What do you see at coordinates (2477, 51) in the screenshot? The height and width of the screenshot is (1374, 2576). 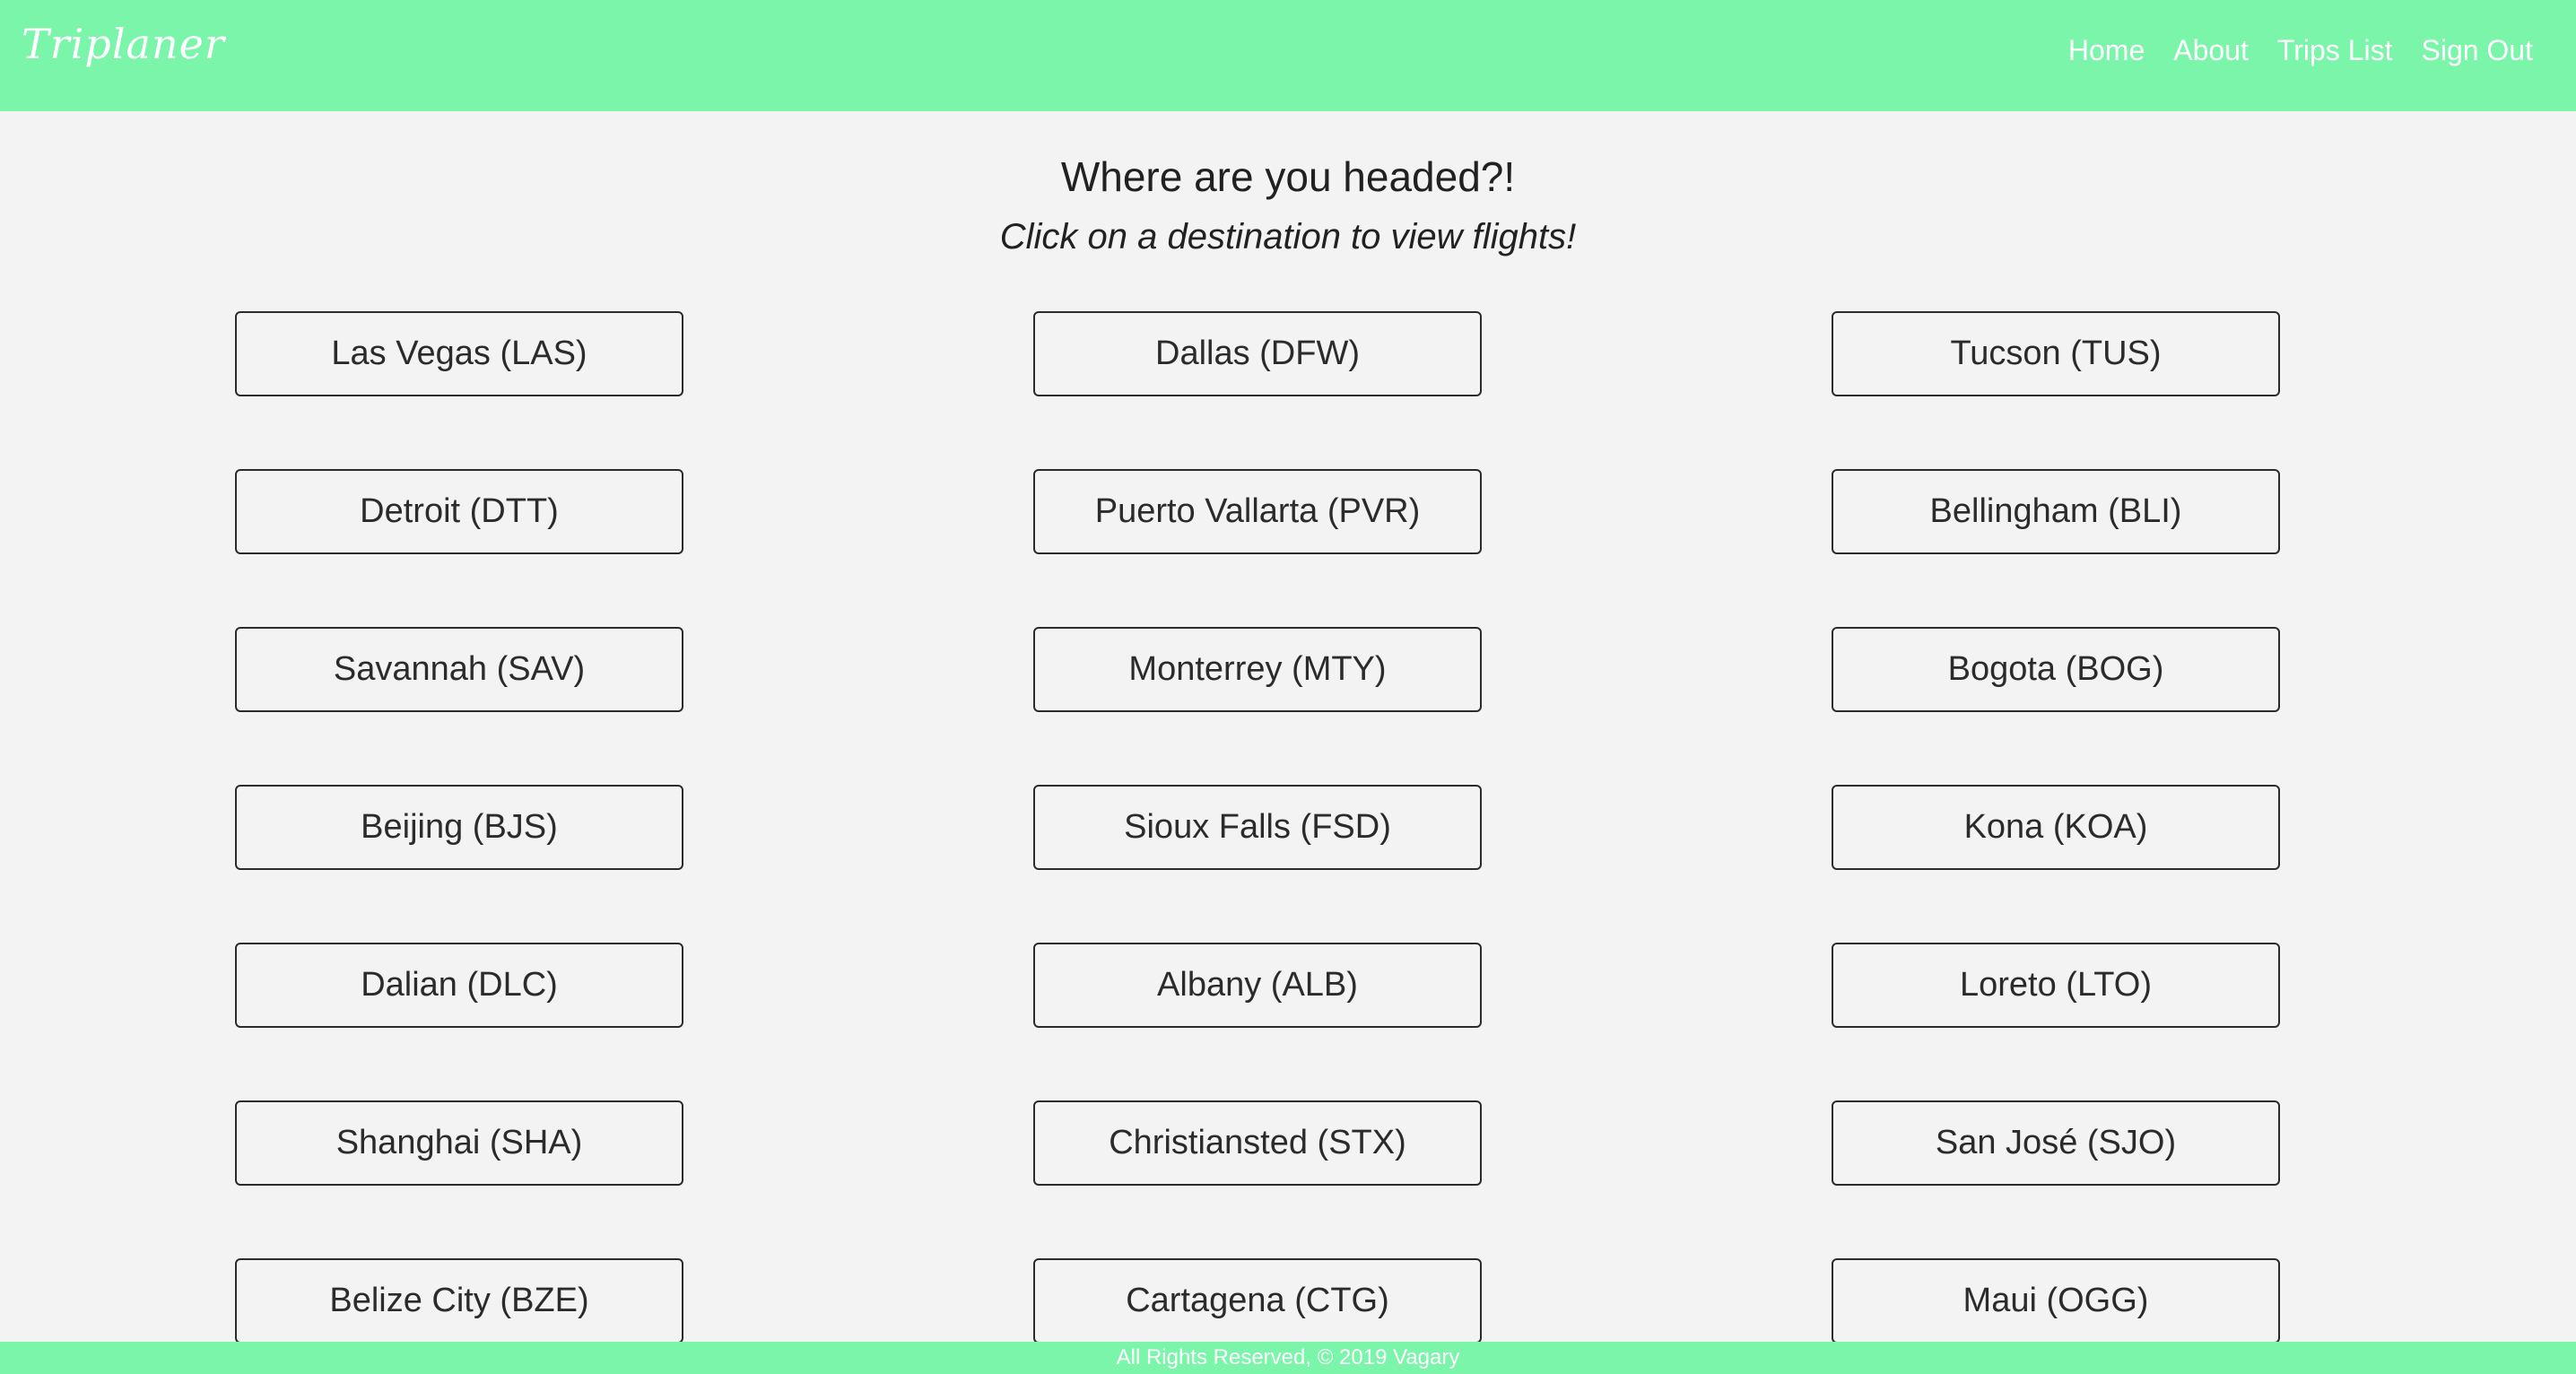 I see `nav-link-sign-out: Sign Out` at bounding box center [2477, 51].